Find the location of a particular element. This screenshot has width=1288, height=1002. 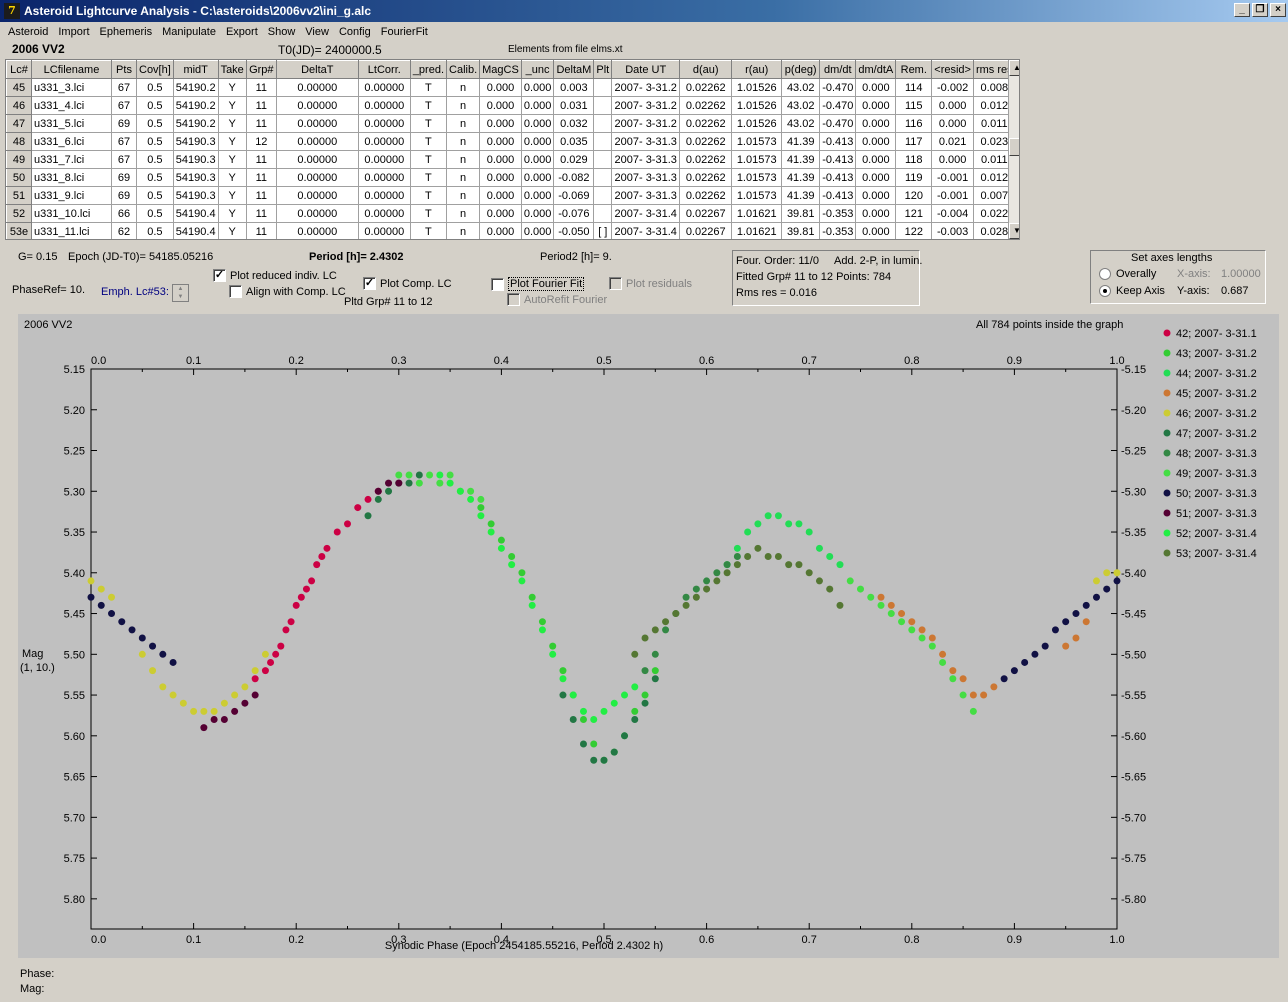

plot-residuals-checkbox: Plot residuals is located at coordinates (650, 283).